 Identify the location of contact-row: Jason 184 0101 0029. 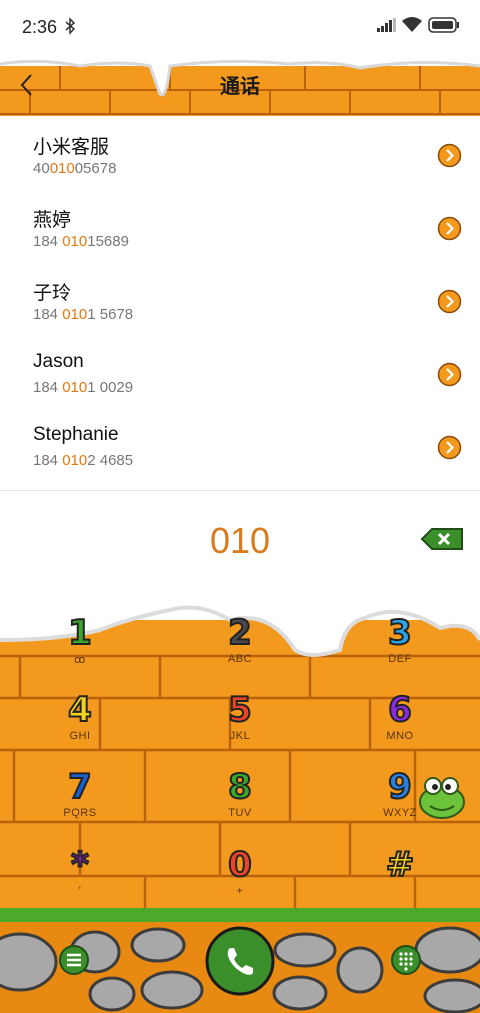
(240, 377).